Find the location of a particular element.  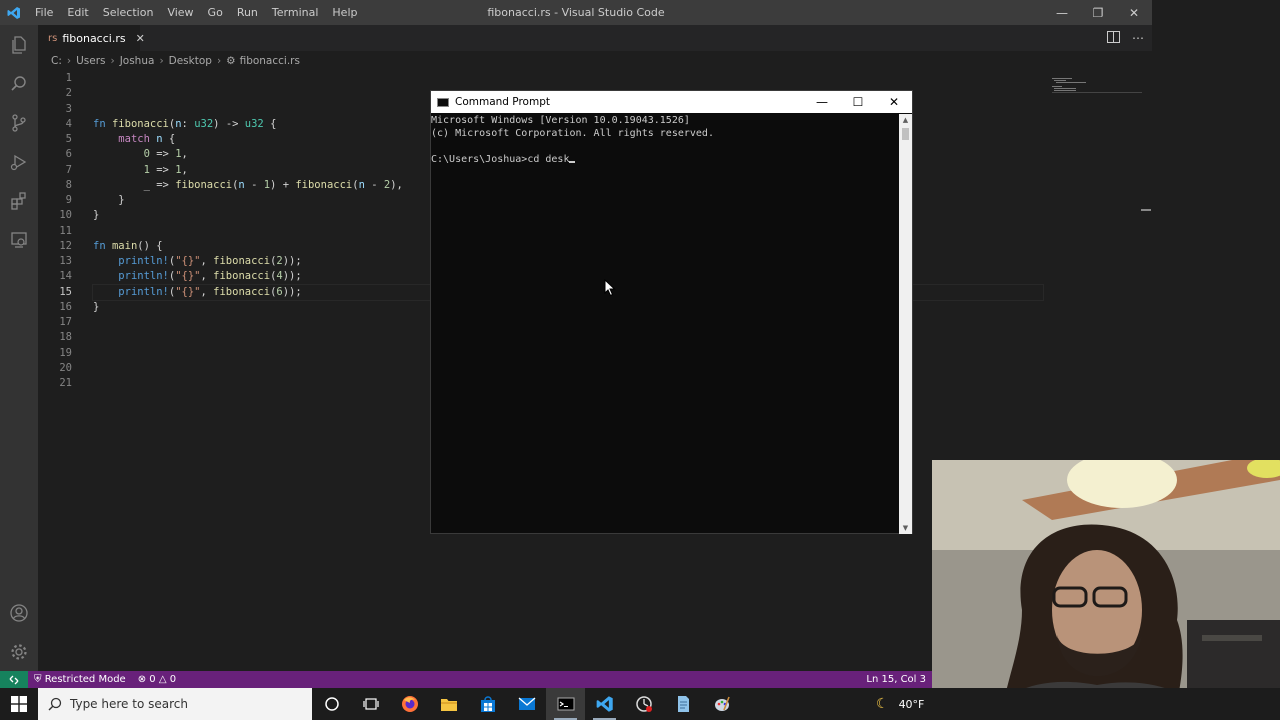

mail-icon is located at coordinates (526, 704).